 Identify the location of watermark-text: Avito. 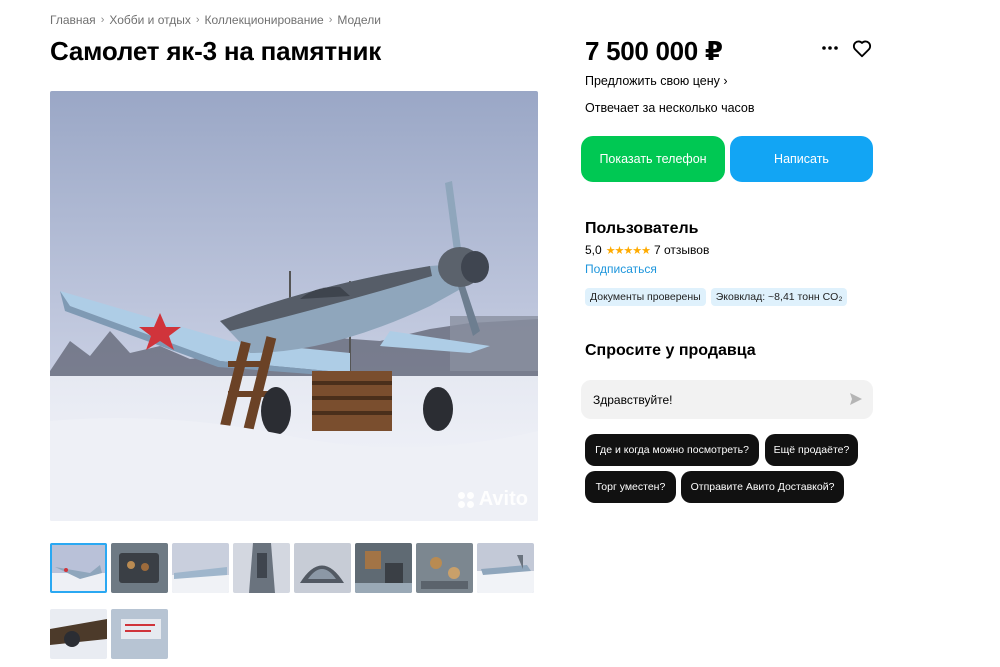
(503, 499).